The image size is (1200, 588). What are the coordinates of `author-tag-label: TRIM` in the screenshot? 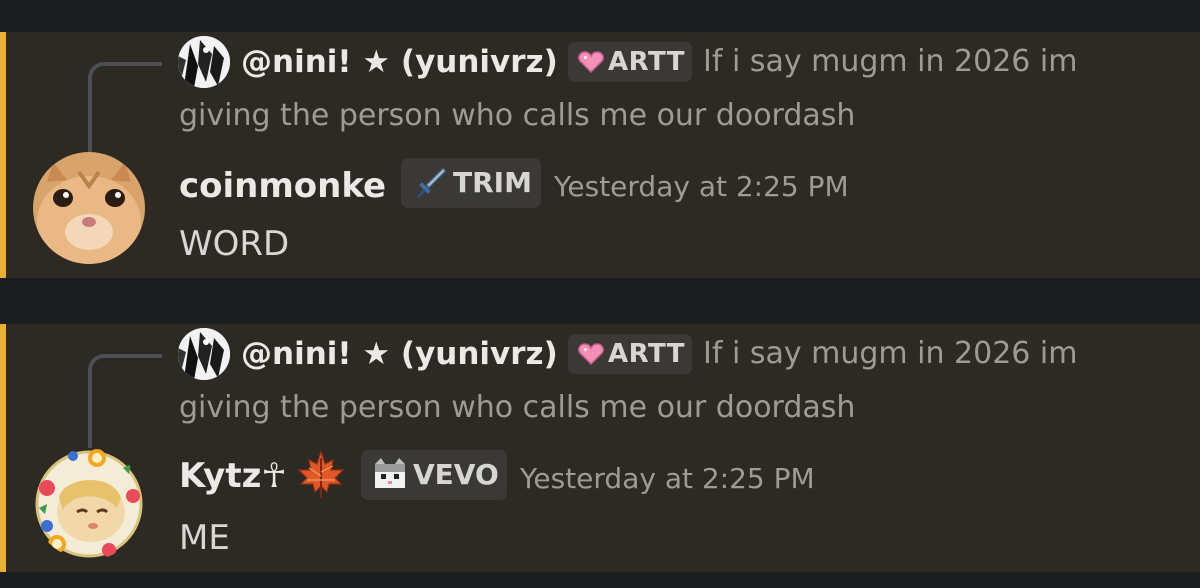 It's located at (492, 182).